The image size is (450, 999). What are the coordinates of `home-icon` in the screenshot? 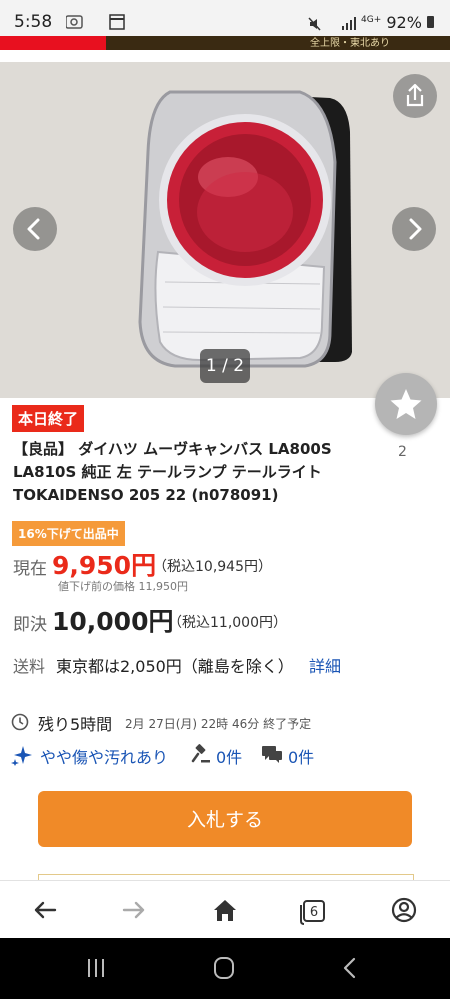 It's located at (225, 910).